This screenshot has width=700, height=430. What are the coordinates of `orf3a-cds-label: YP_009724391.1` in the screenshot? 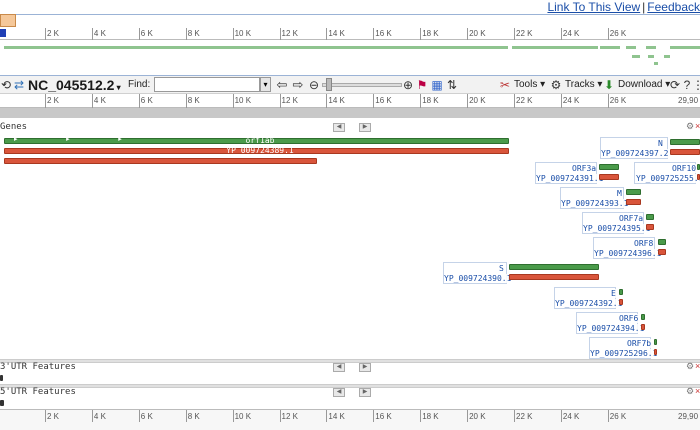 It's located at (570, 178).